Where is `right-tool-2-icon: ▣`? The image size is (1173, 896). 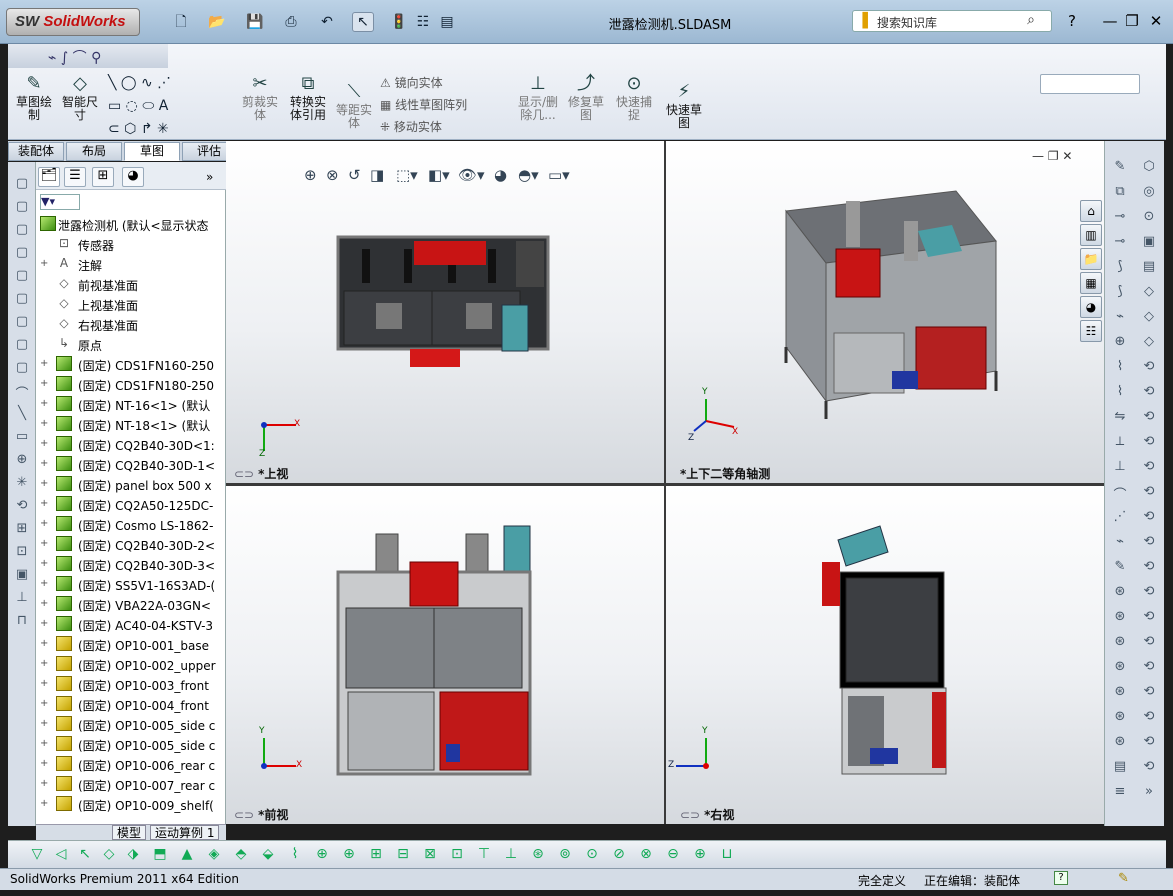 right-tool-2-icon: ▣ is located at coordinates (1149, 243).